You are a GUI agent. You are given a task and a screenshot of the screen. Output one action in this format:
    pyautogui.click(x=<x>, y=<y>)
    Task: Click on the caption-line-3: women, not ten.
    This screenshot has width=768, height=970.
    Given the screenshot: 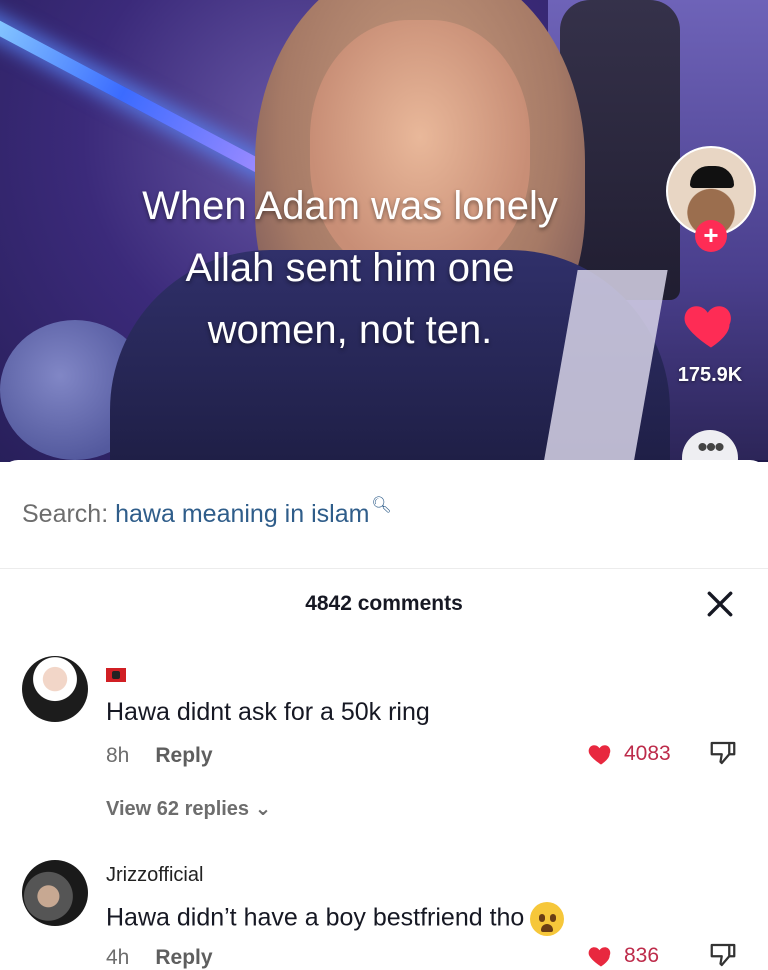 What is the action you would take?
    pyautogui.click(x=350, y=330)
    